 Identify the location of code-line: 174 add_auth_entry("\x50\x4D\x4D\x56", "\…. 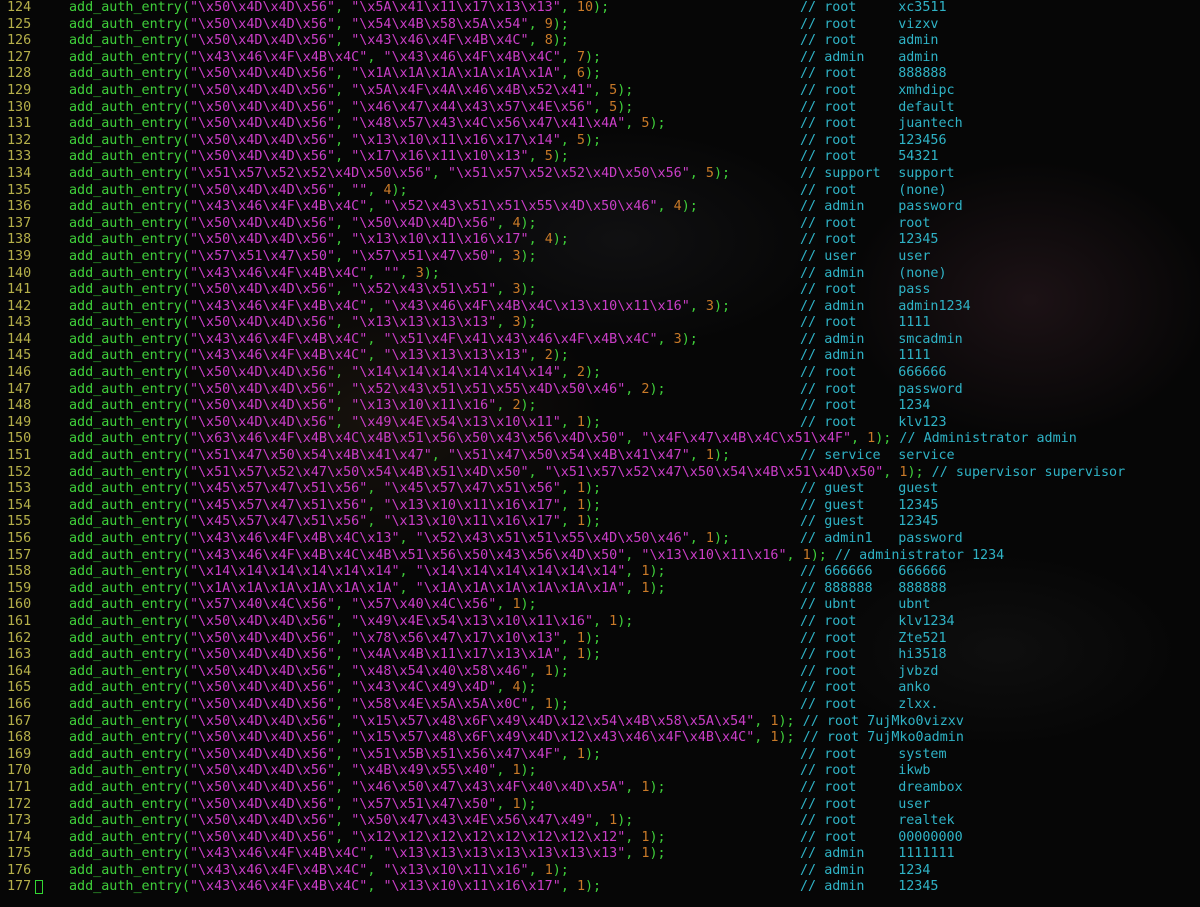
(600, 838).